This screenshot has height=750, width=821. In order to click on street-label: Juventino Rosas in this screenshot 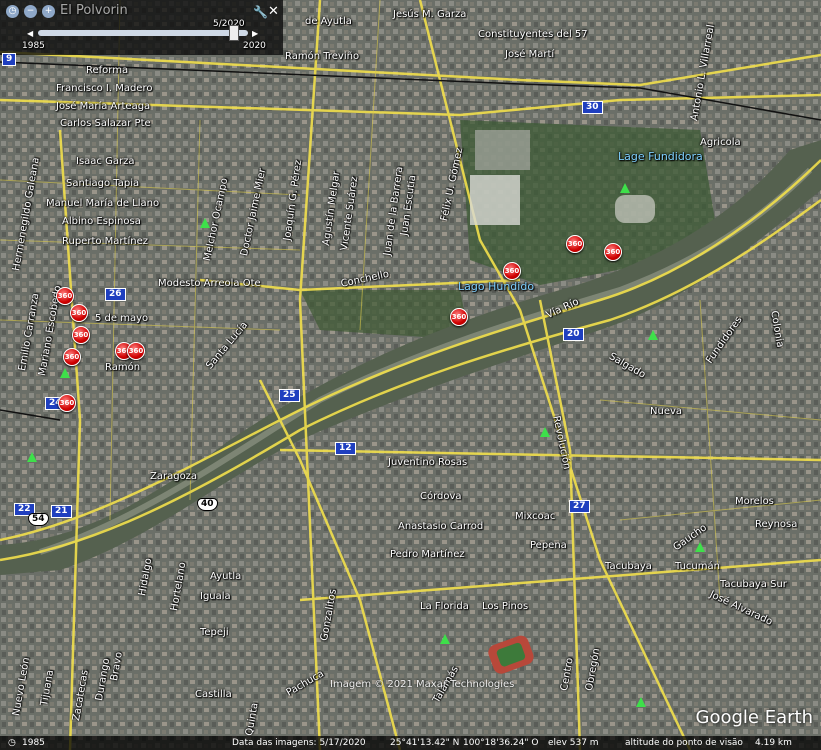, I will do `click(428, 462)`.